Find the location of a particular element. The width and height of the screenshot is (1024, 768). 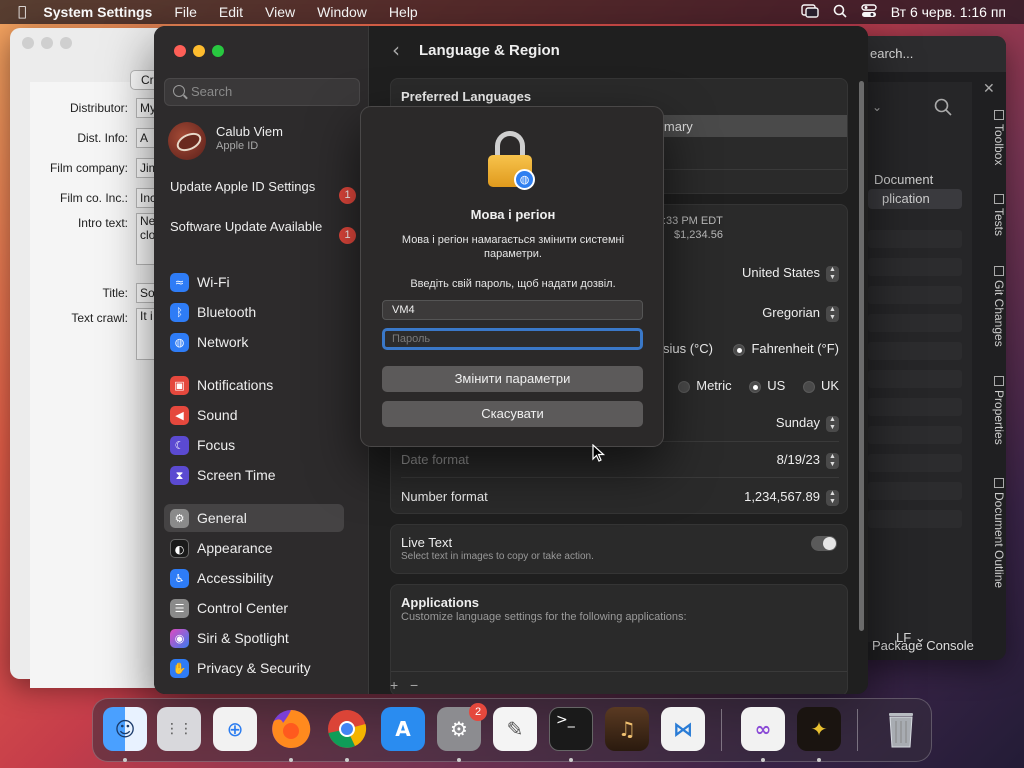

firefox-icon is located at coordinates (291, 729).